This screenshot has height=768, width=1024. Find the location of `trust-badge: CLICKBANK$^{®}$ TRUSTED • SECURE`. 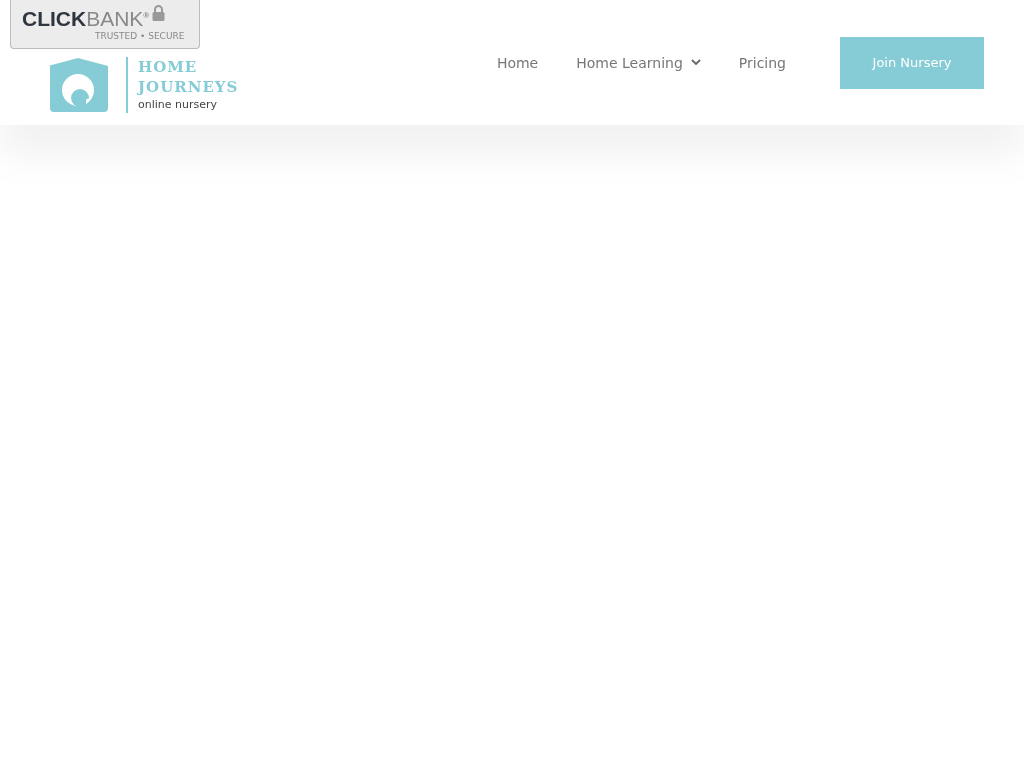

trust-badge: CLICKBANK$^{®}$ TRUSTED • SECURE is located at coordinates (105, 24).